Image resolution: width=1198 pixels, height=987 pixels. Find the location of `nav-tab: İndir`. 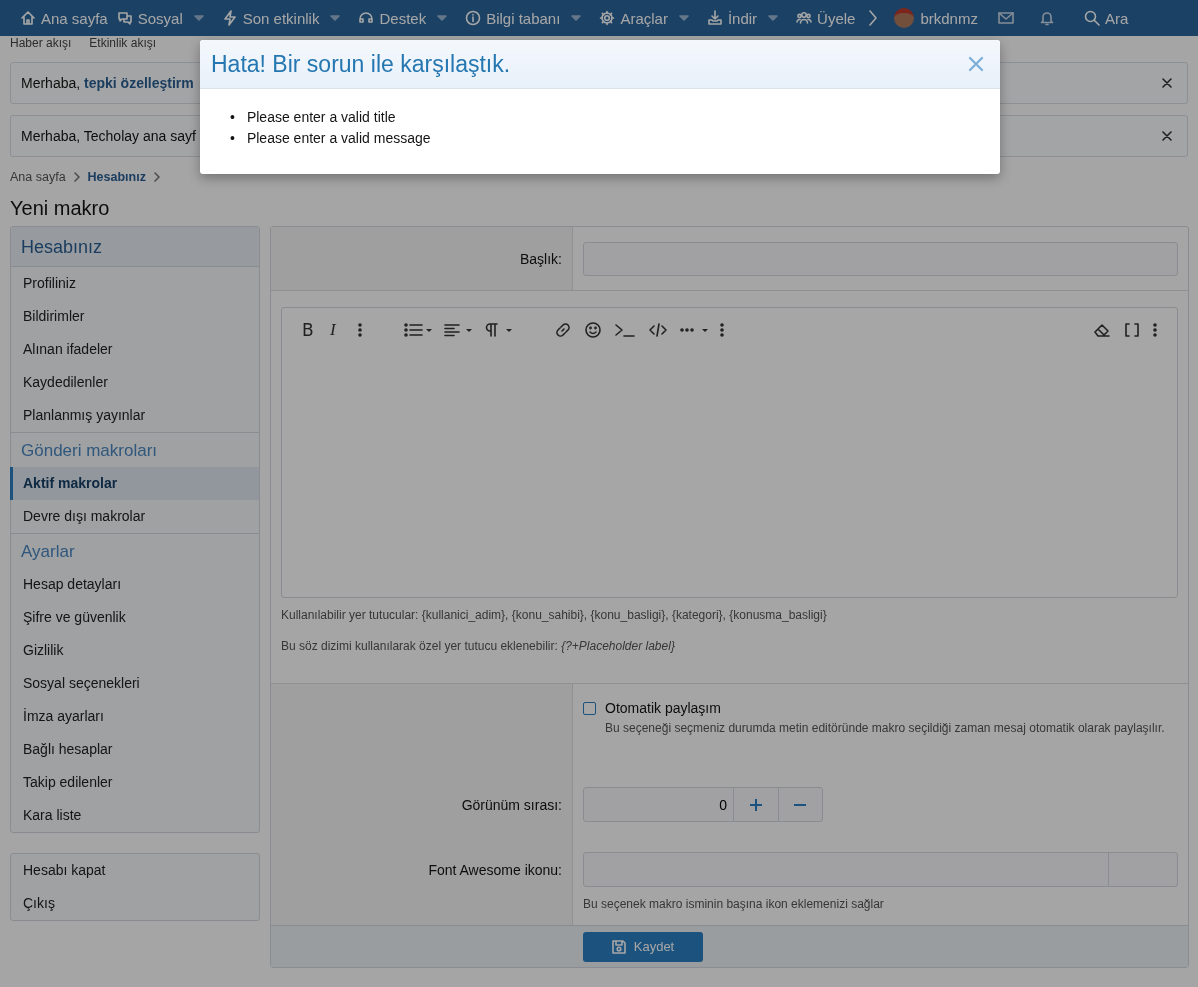

nav-tab: İndir is located at coordinates (732, 18).